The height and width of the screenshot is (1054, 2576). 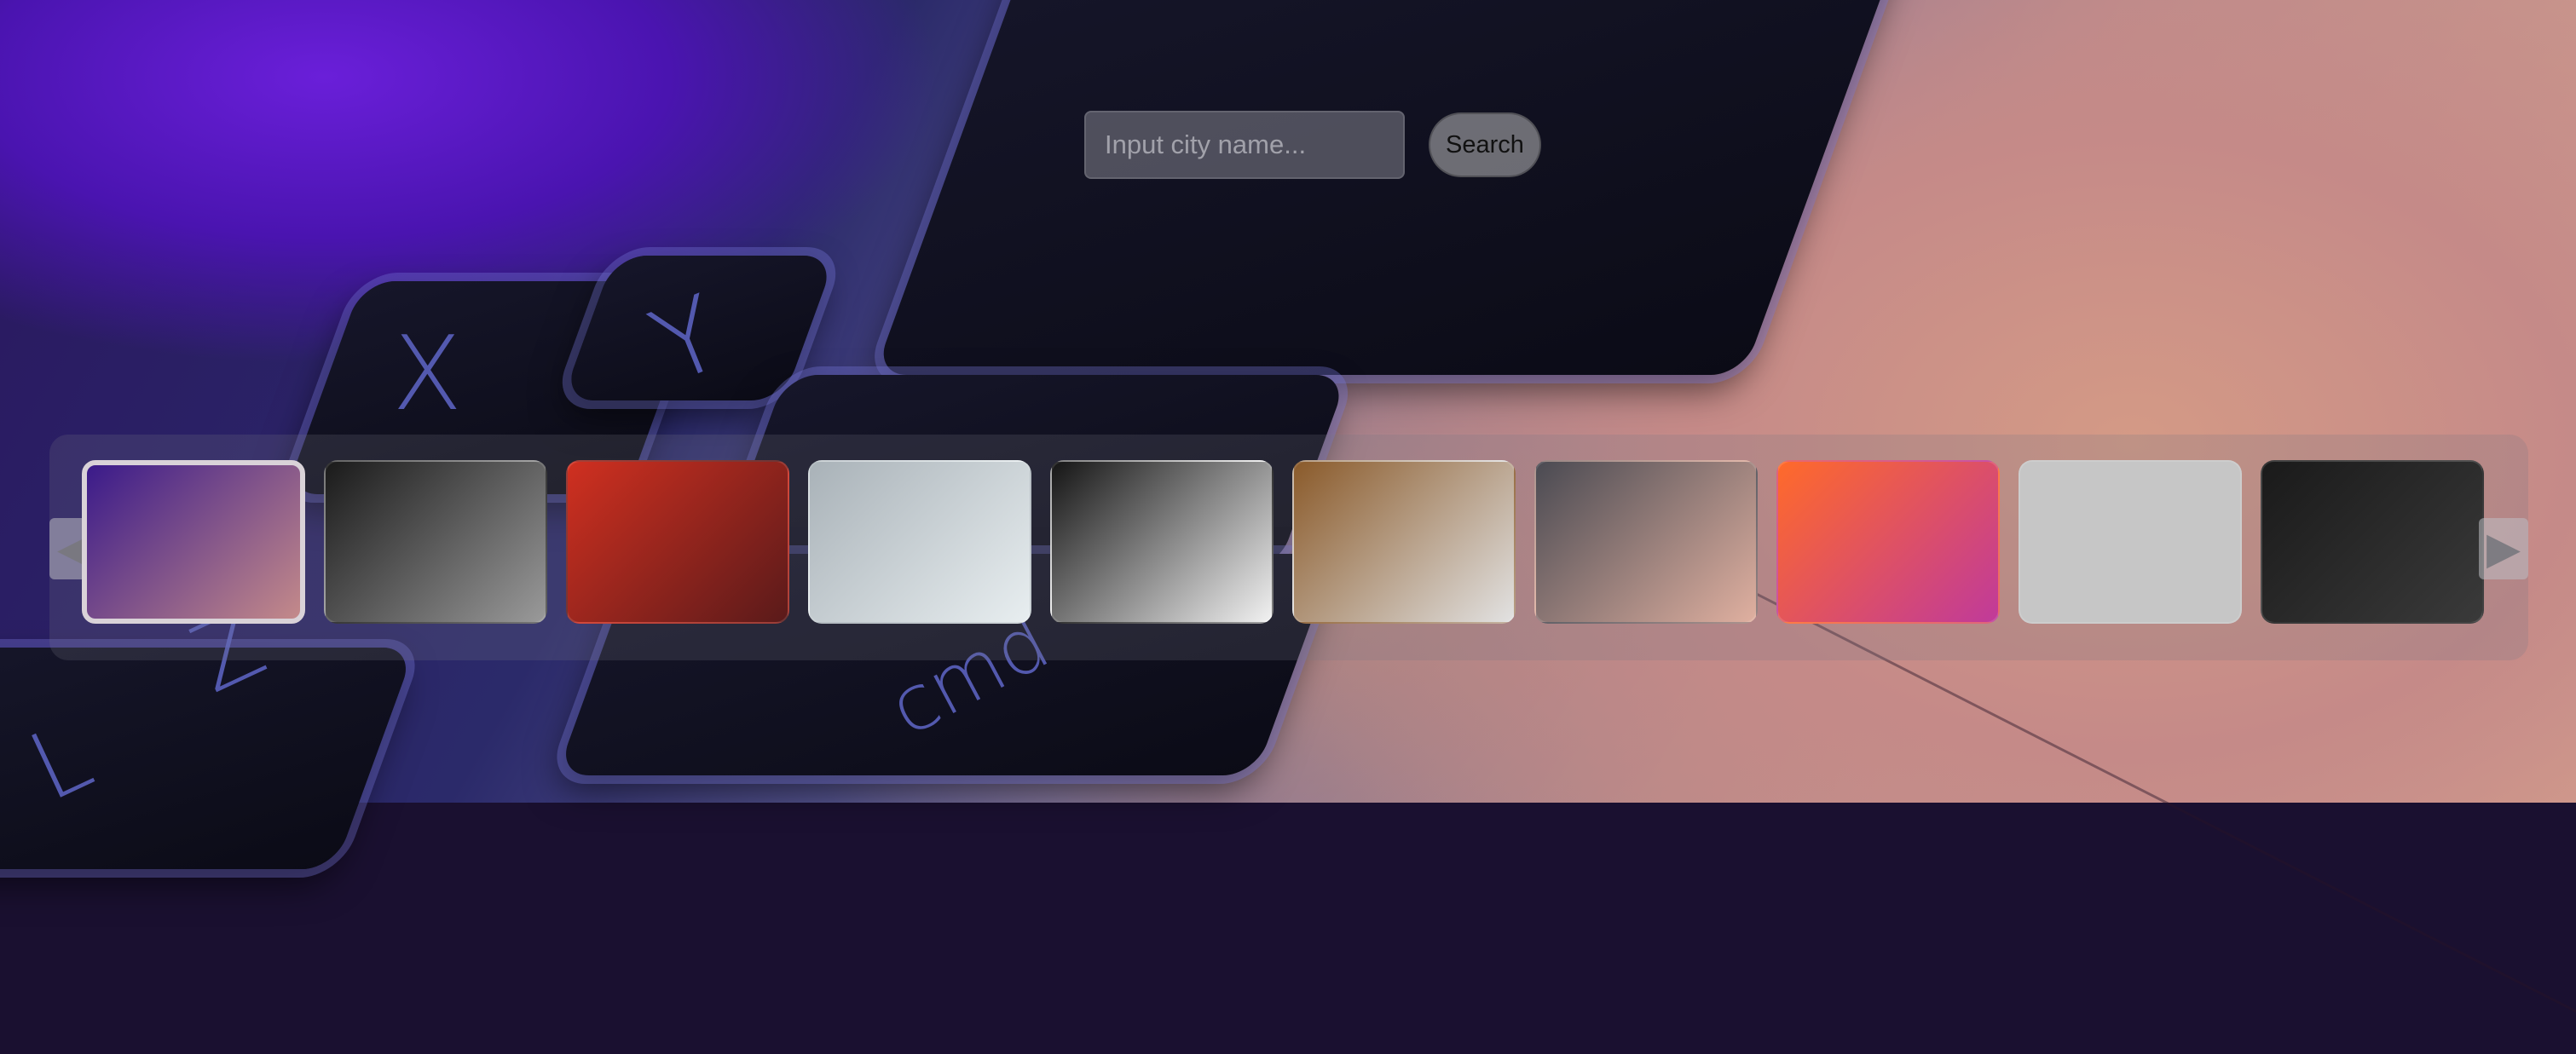 What do you see at coordinates (677, 542) in the screenshot?
I see `thumbnail-red-laptop-keyboard` at bounding box center [677, 542].